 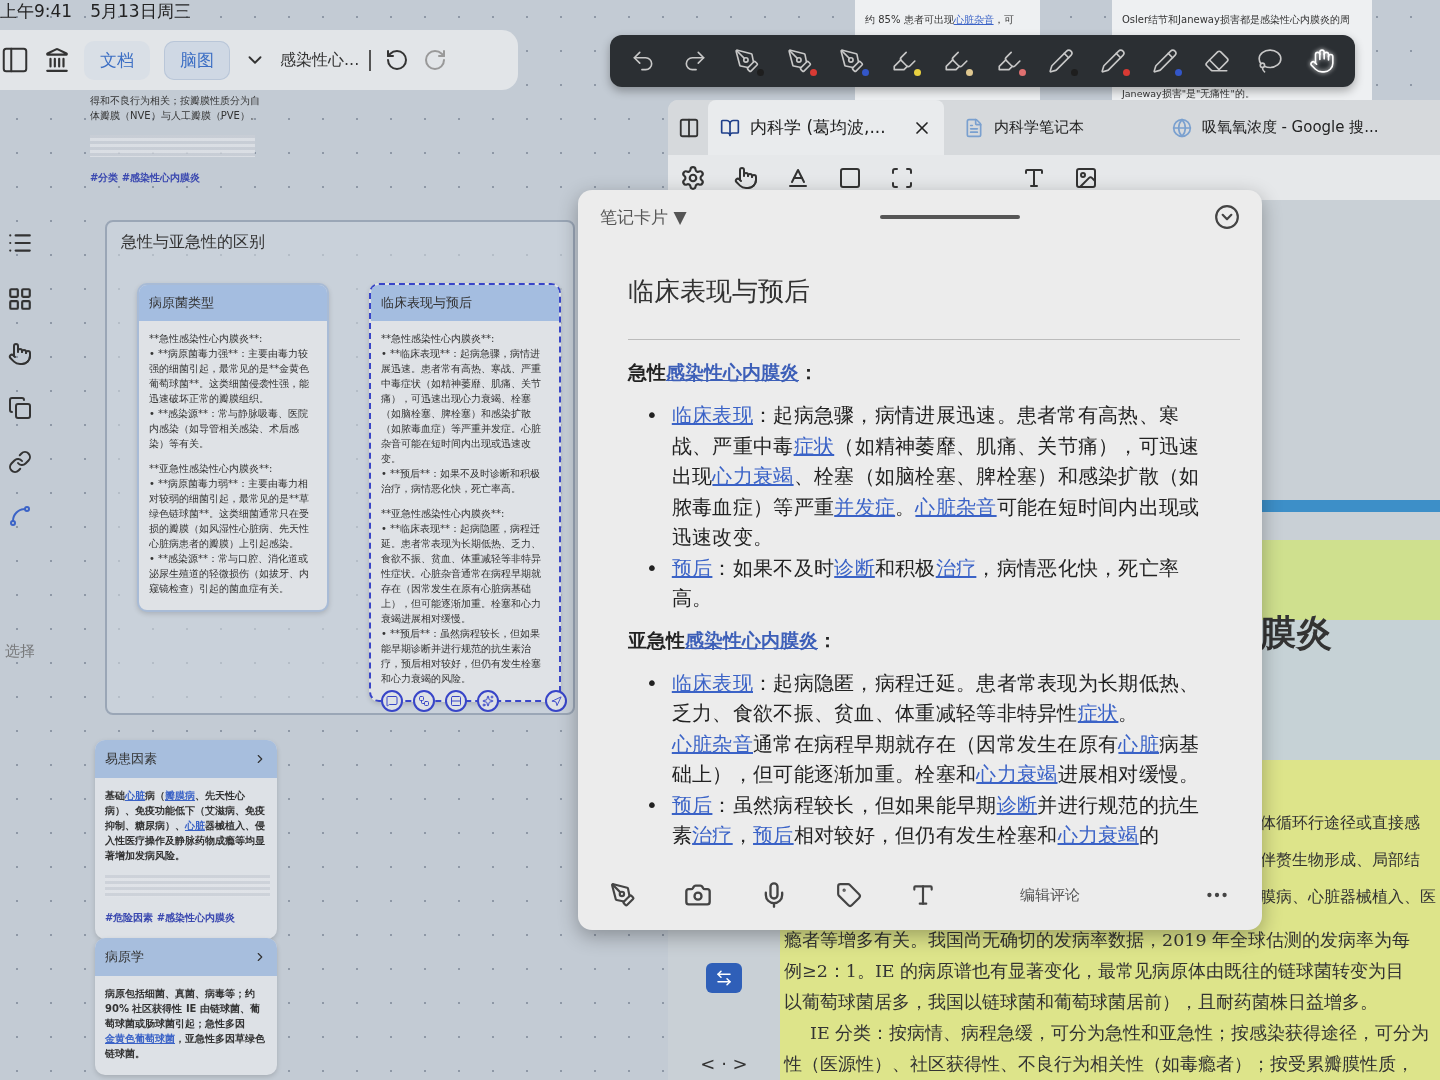 I want to click on swap-button, so click(x=724, y=978).